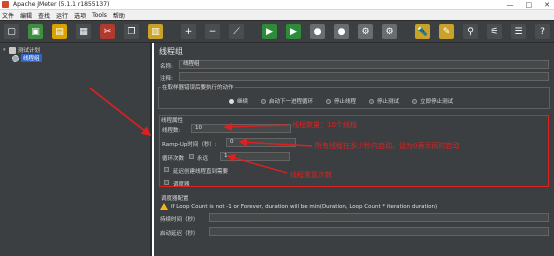  Describe the element at coordinates (236, 31) in the screenshot. I see `toggle-icon: ⟋` at that location.